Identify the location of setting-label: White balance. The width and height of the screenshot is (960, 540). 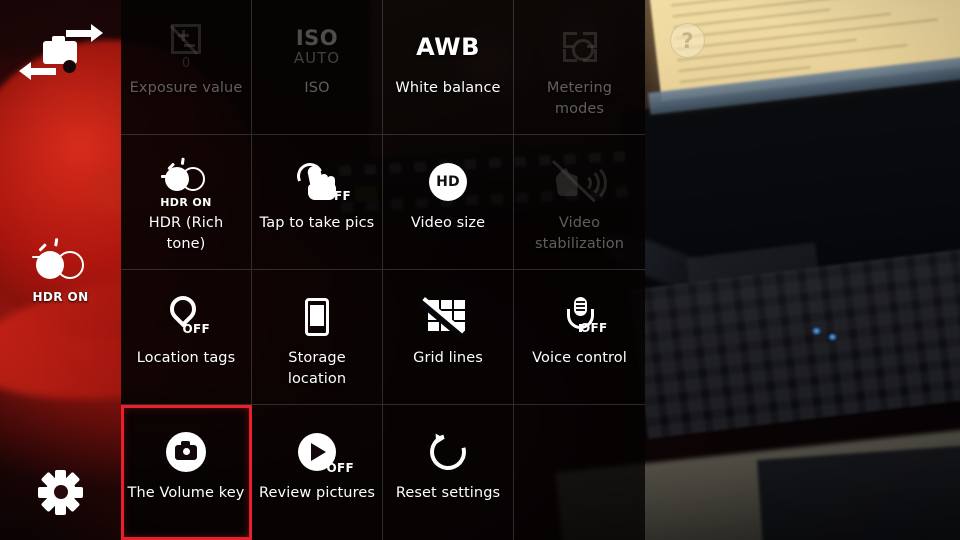
(448, 88).